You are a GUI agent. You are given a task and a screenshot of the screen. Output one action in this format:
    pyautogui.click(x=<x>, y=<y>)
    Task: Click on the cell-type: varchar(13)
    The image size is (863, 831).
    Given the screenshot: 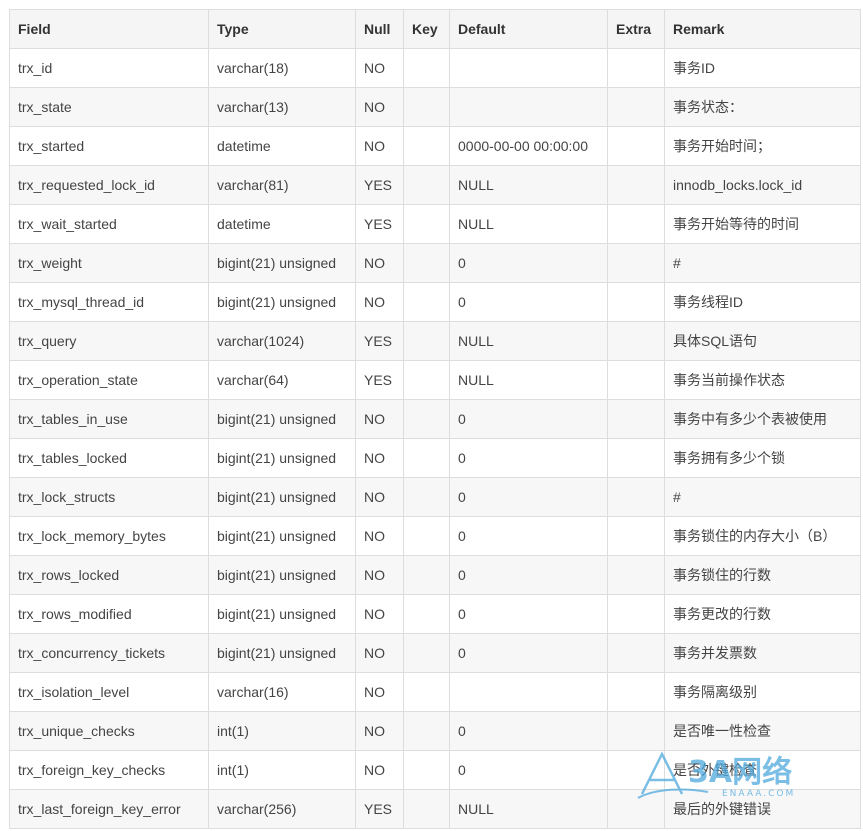 What is the action you would take?
    pyautogui.click(x=282, y=107)
    